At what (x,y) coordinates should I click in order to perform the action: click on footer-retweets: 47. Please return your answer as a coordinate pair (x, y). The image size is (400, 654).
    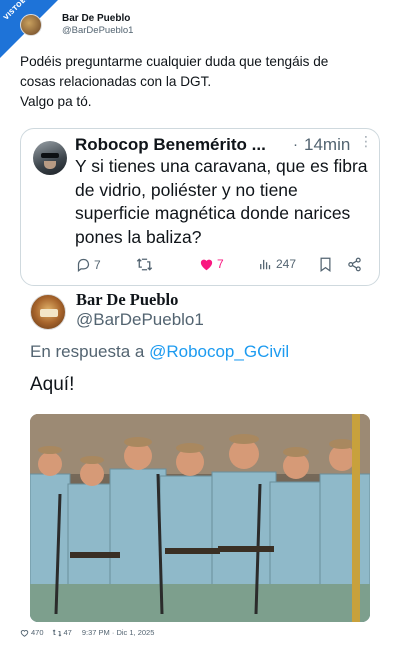
    Looking at the image, I should click on (62, 632).